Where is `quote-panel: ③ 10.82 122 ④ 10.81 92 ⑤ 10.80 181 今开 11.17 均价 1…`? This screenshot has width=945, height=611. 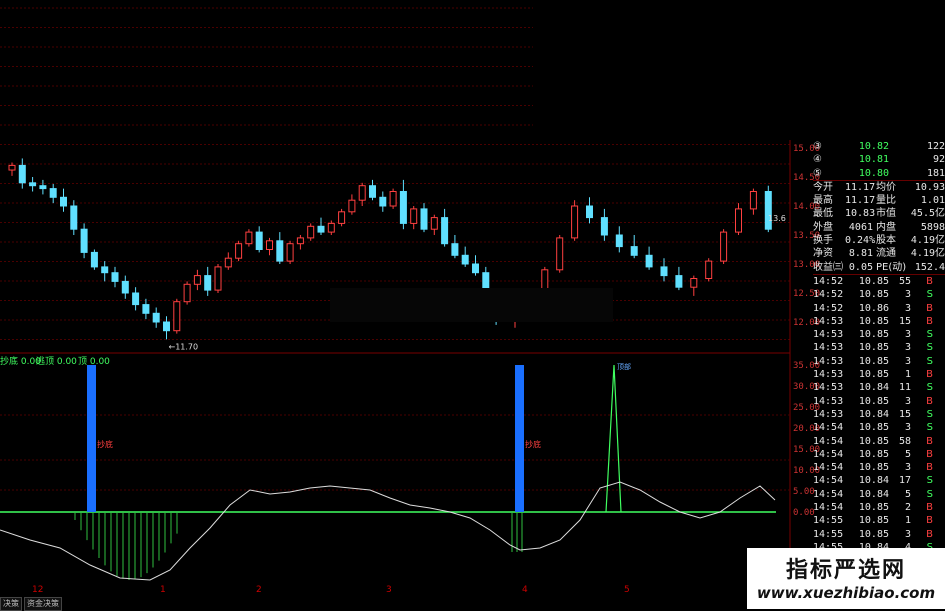 quote-panel: ③ 10.82 122 ④ 10.81 92 ⑤ 10.80 181 今开 11.17 均价 1… is located at coordinates (879, 374).